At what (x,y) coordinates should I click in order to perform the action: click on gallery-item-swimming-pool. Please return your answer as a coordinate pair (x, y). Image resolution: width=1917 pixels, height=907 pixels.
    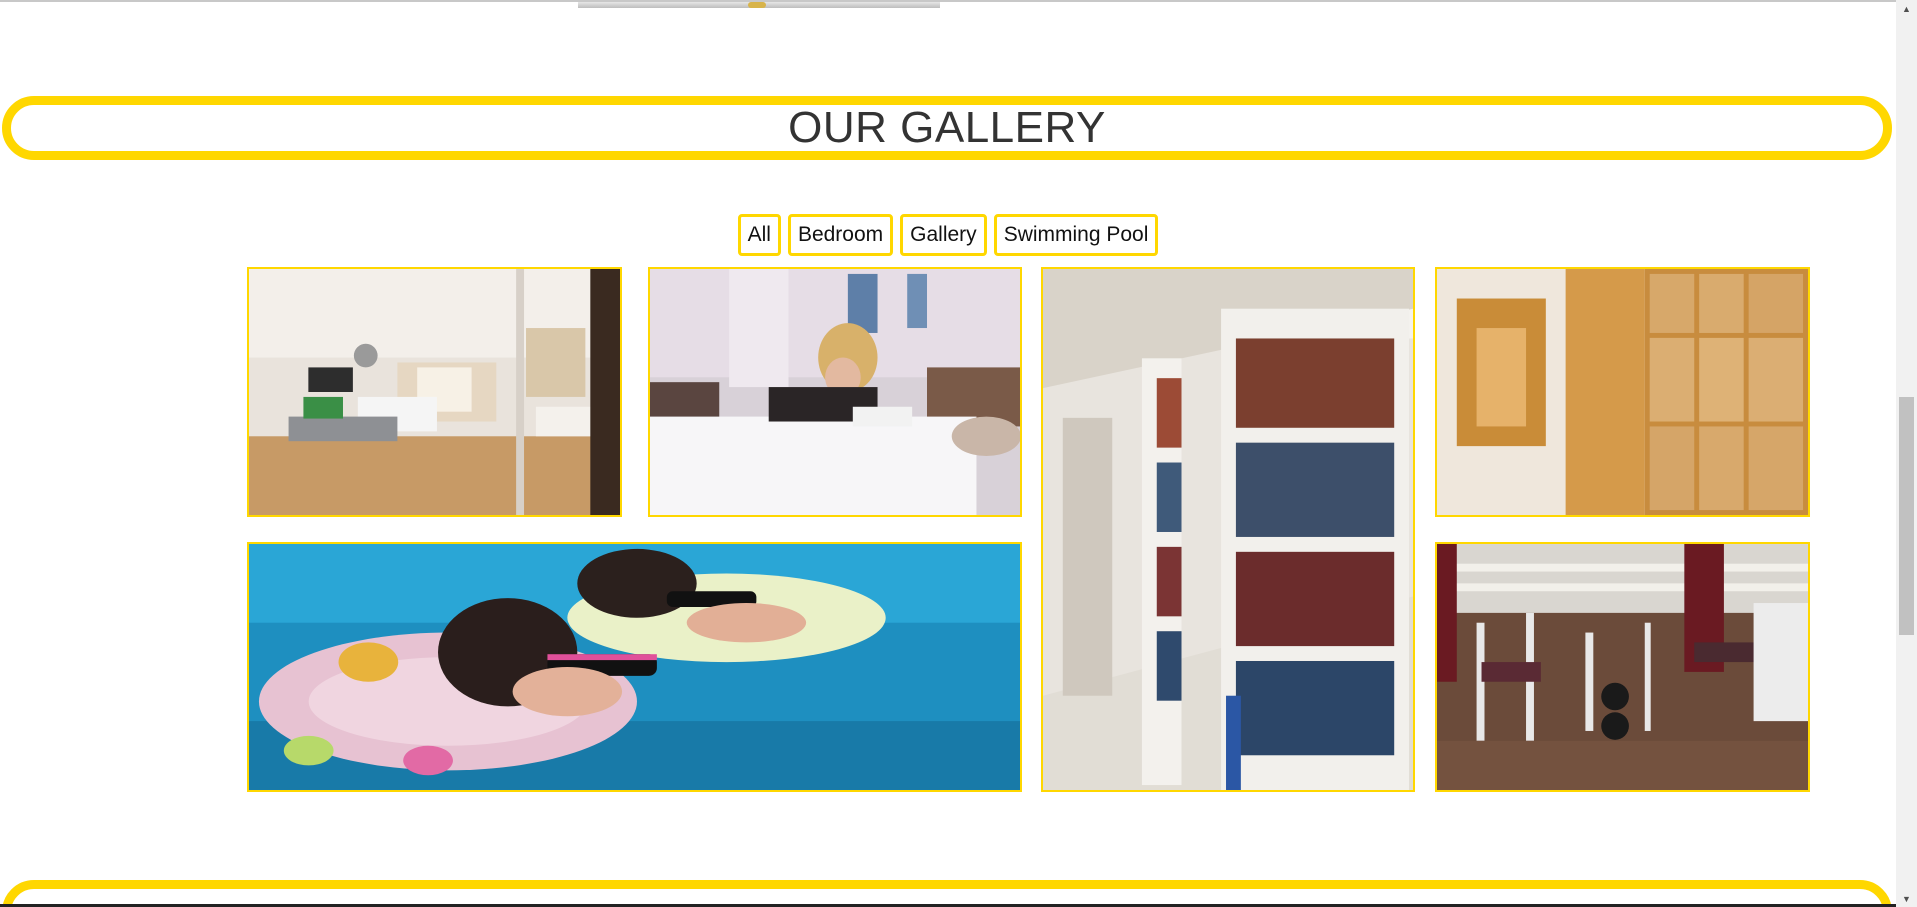
    Looking at the image, I should click on (634, 667).